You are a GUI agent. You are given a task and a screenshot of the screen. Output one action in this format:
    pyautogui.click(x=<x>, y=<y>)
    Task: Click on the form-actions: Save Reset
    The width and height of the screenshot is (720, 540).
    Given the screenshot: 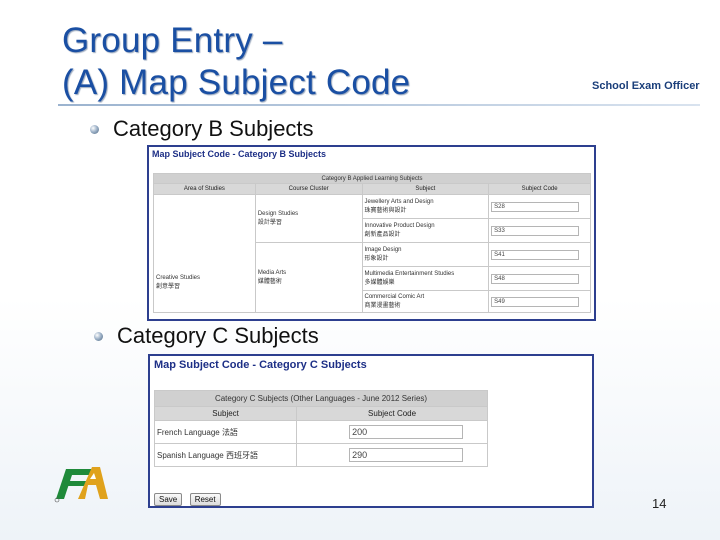 What is the action you would take?
    pyautogui.click(x=189, y=498)
    